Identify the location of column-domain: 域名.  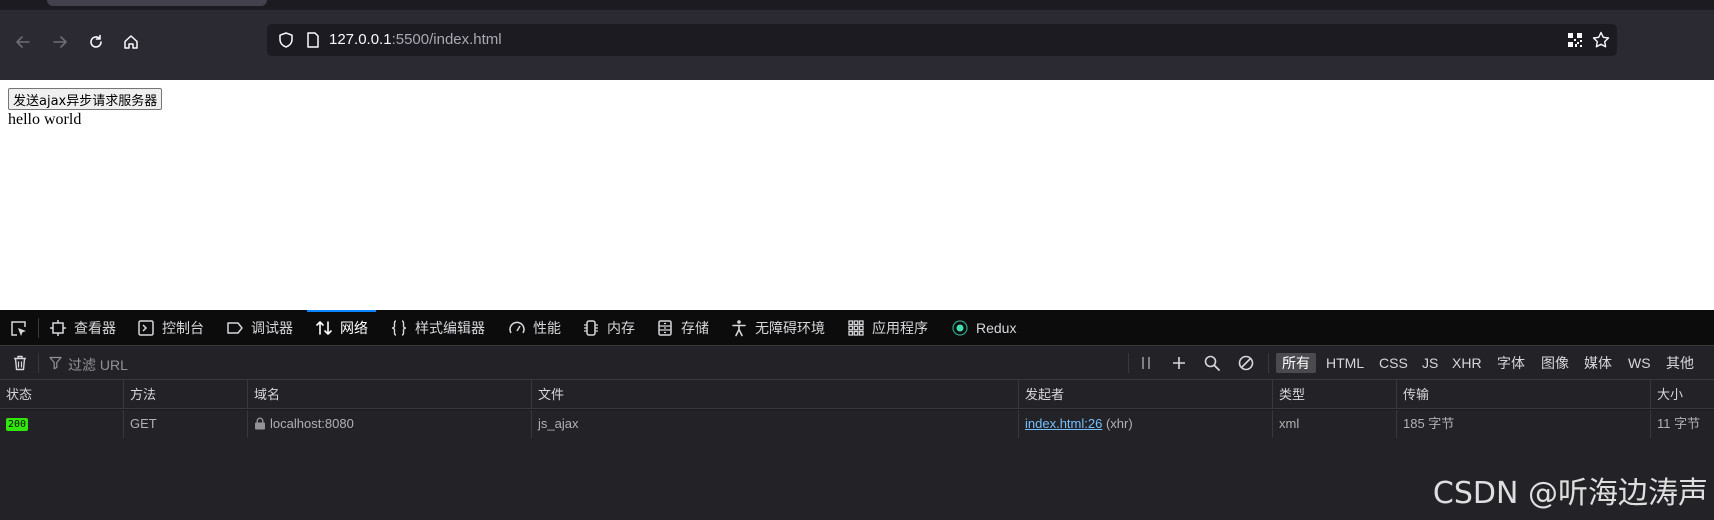
(390, 394).